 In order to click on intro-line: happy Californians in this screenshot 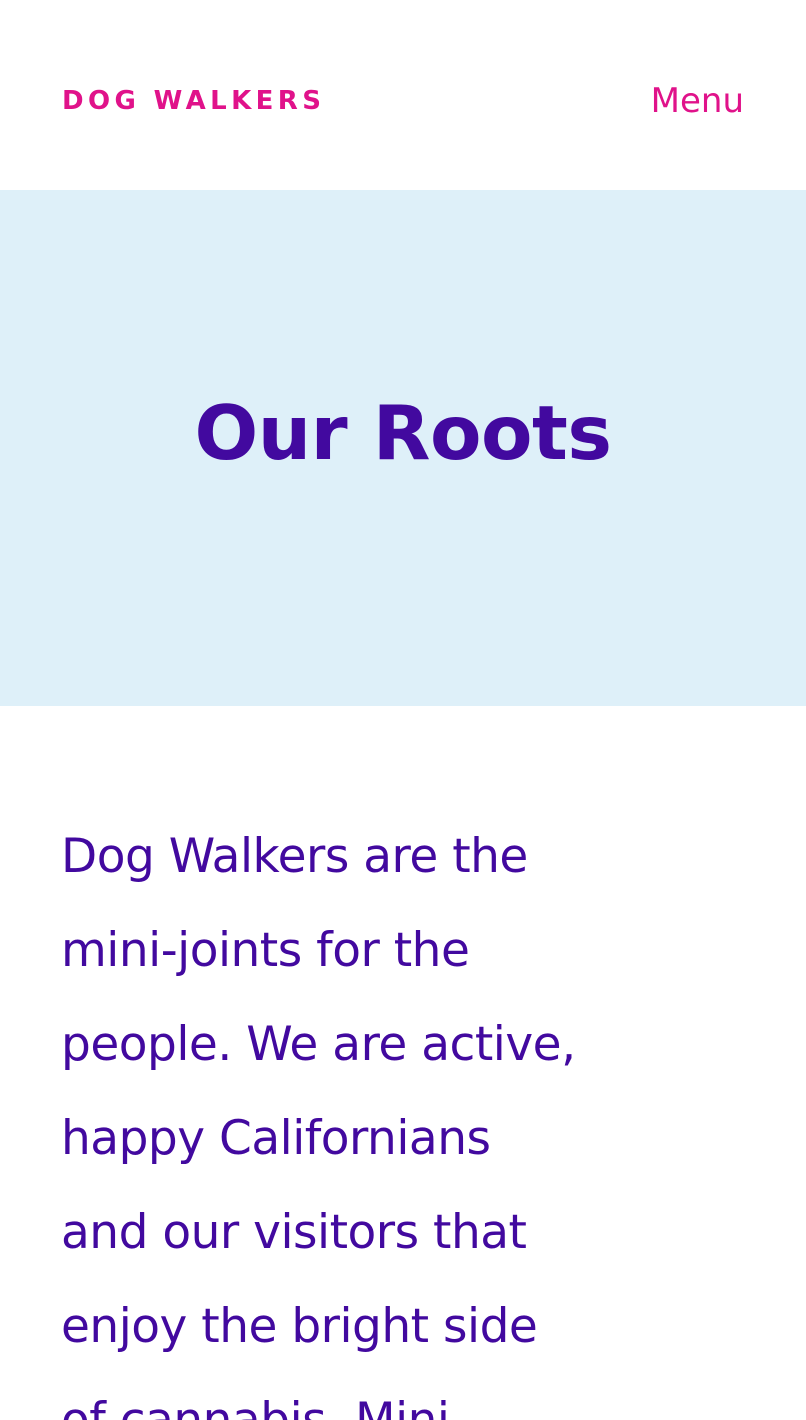, I will do `click(276, 1138)`.